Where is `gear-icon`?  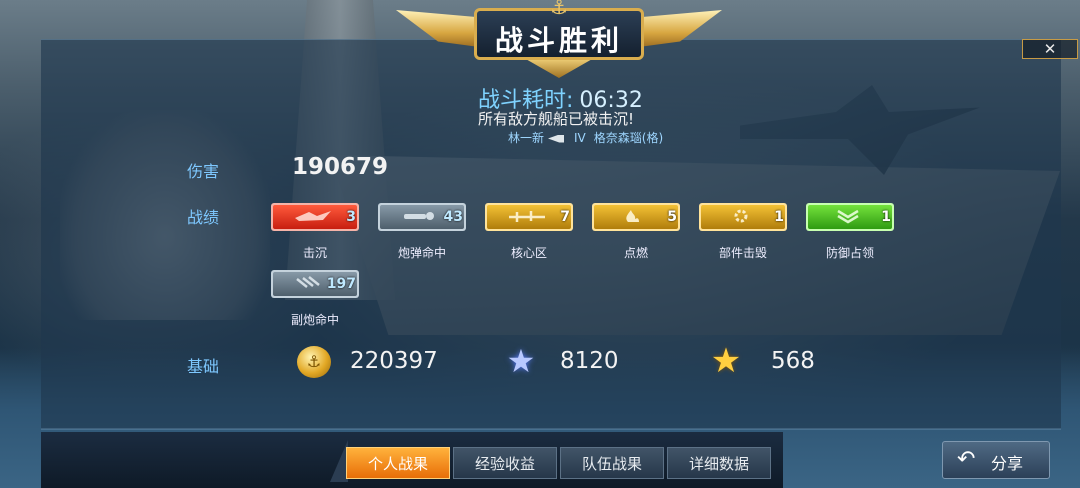 gear-icon is located at coordinates (741, 216).